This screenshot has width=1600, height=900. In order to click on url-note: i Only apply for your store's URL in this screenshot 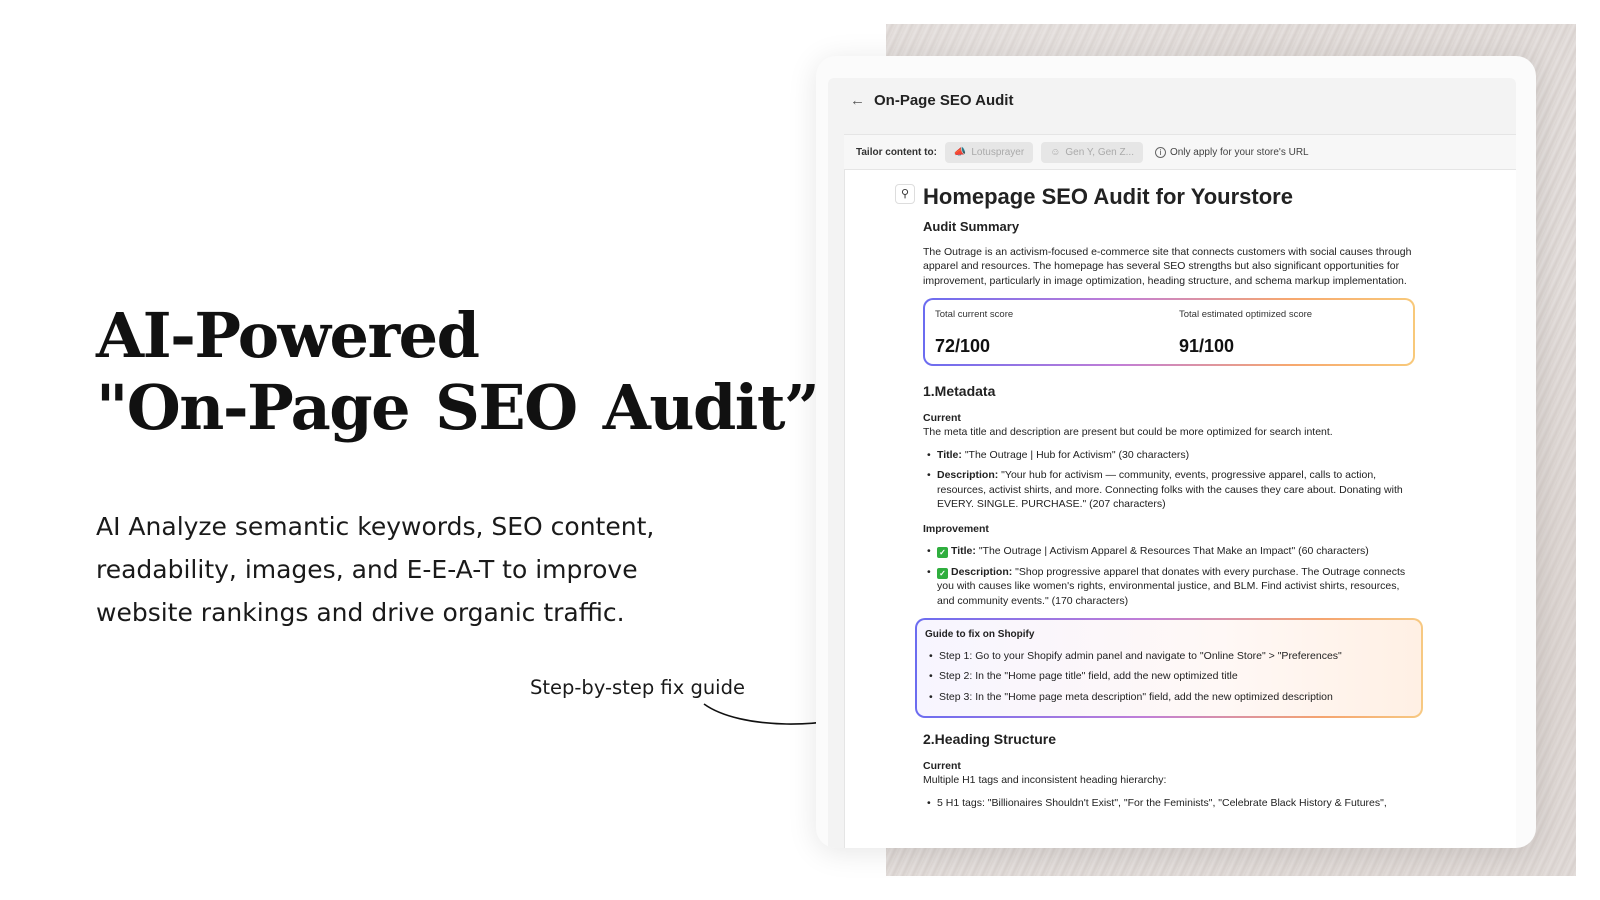, I will do `click(1231, 152)`.